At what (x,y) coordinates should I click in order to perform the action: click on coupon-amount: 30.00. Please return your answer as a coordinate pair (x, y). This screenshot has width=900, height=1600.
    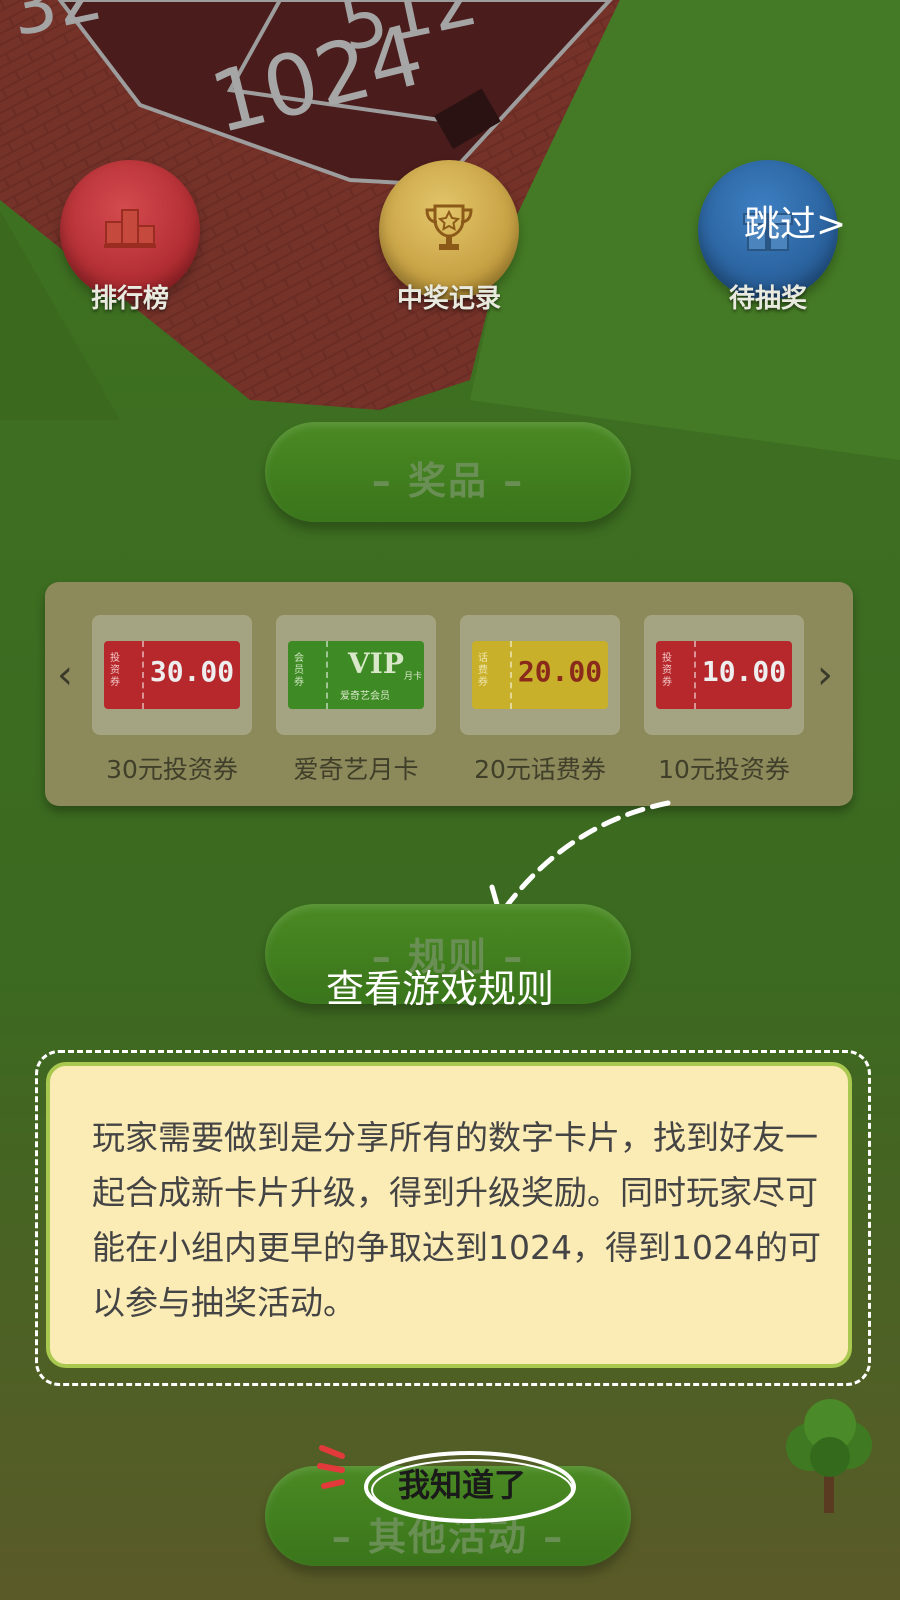
    Looking at the image, I should click on (192, 671).